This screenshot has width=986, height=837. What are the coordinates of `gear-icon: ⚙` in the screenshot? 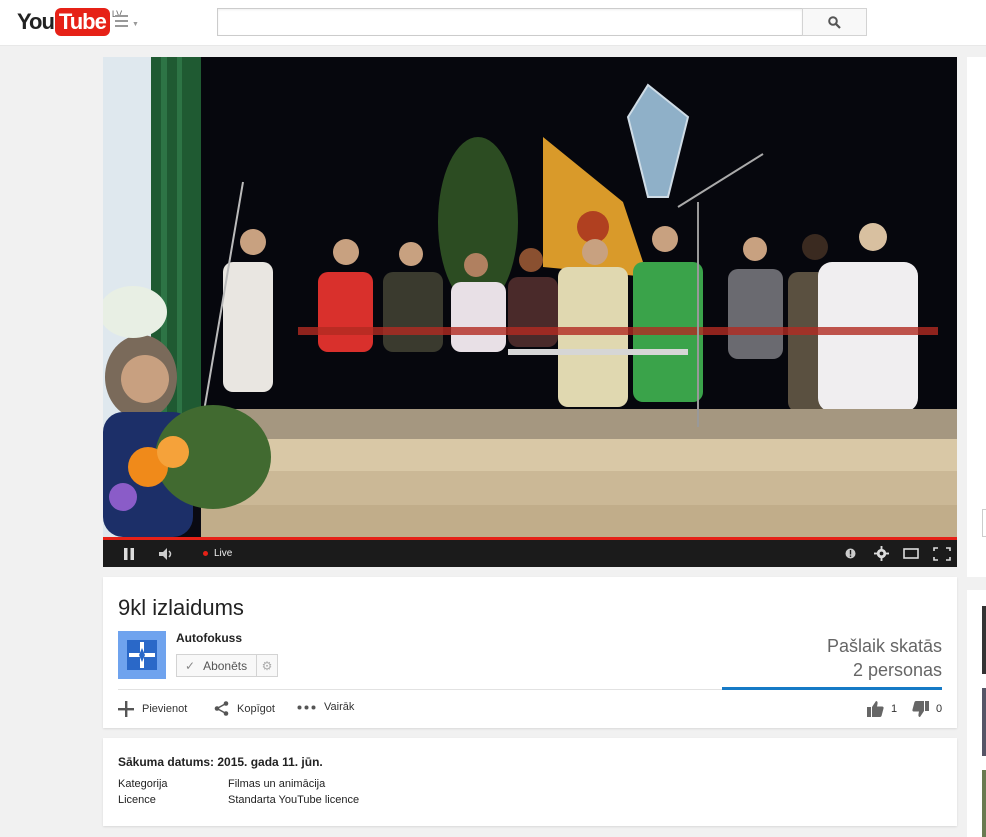 It's located at (267, 665).